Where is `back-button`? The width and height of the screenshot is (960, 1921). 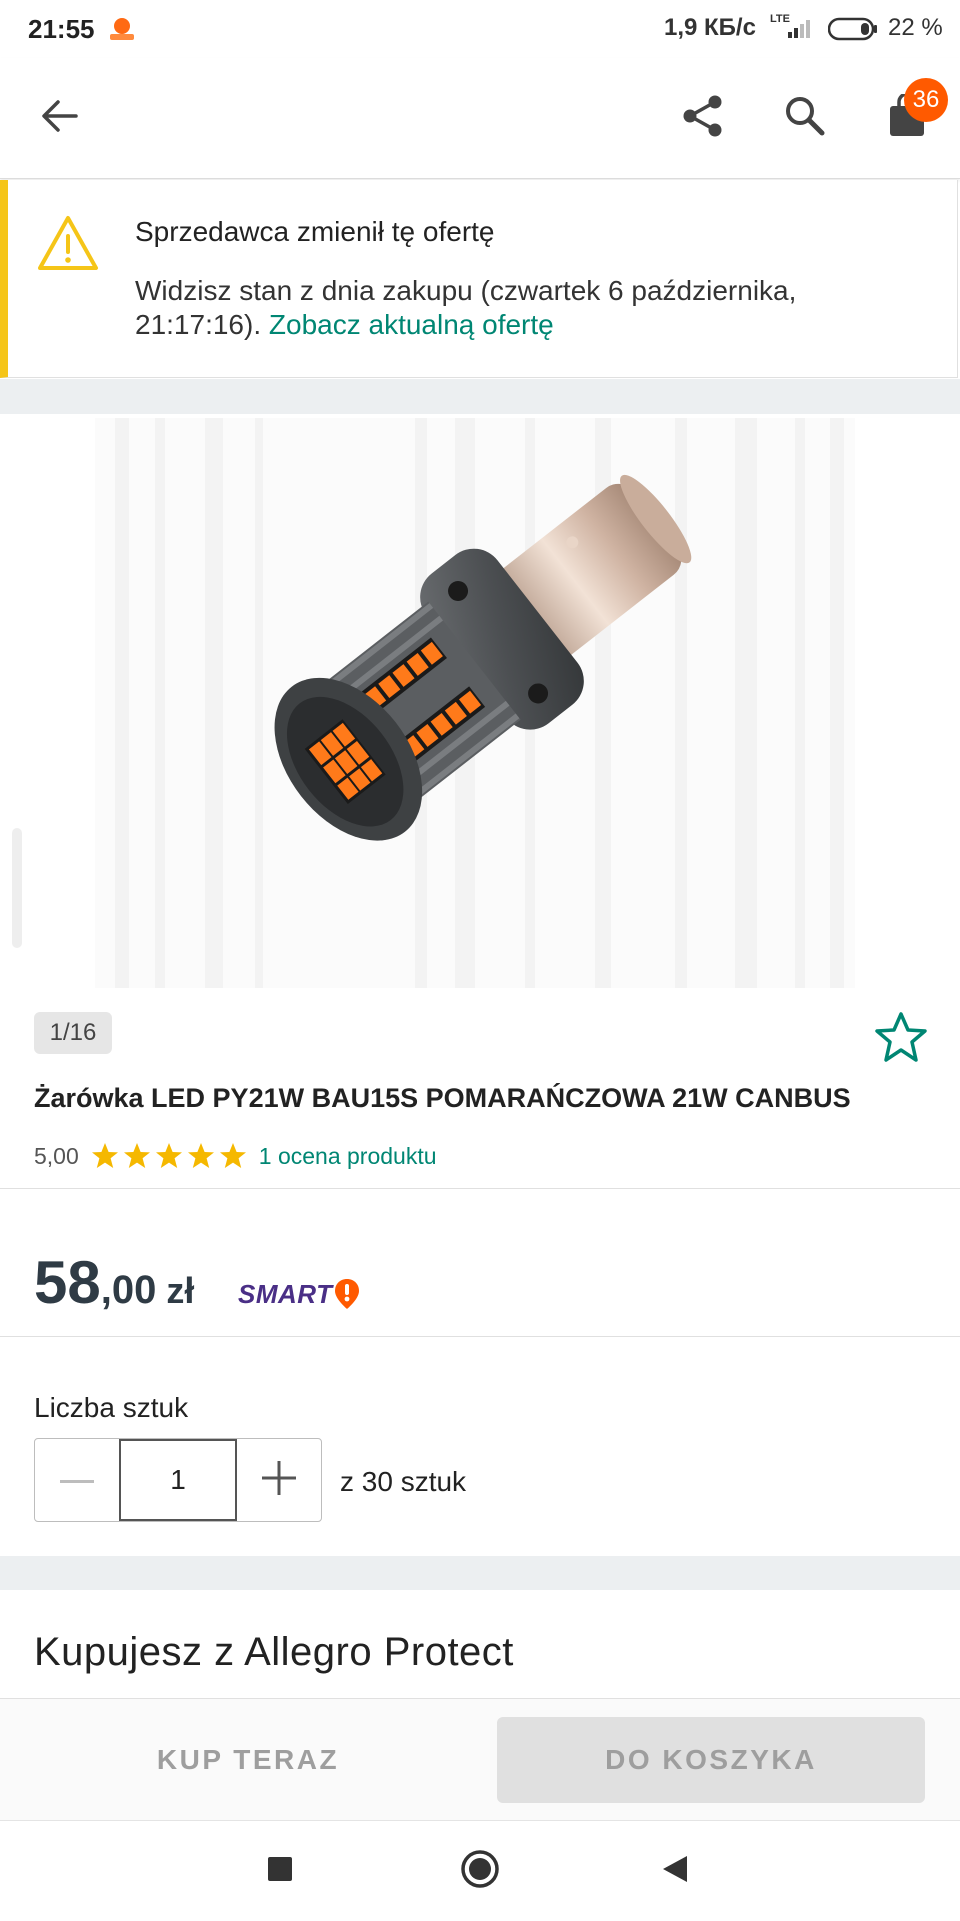 back-button is located at coordinates (60, 118).